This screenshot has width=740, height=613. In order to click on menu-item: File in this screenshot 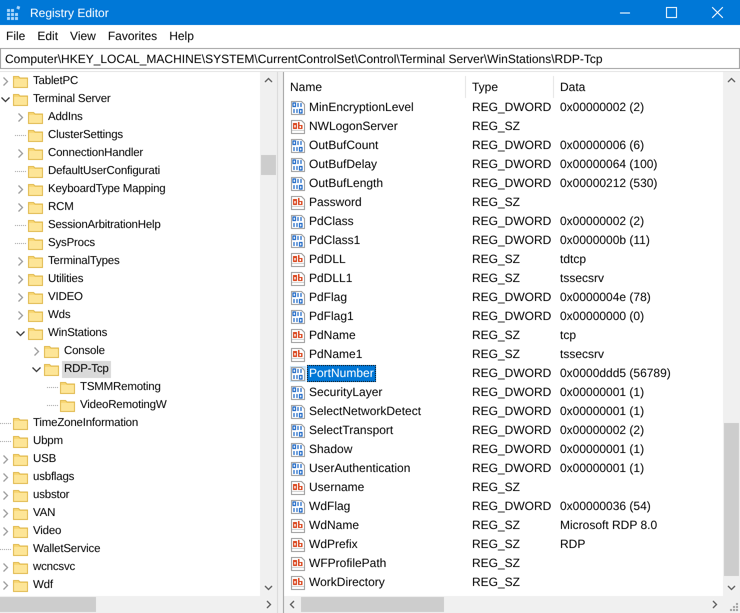, I will do `click(16, 36)`.